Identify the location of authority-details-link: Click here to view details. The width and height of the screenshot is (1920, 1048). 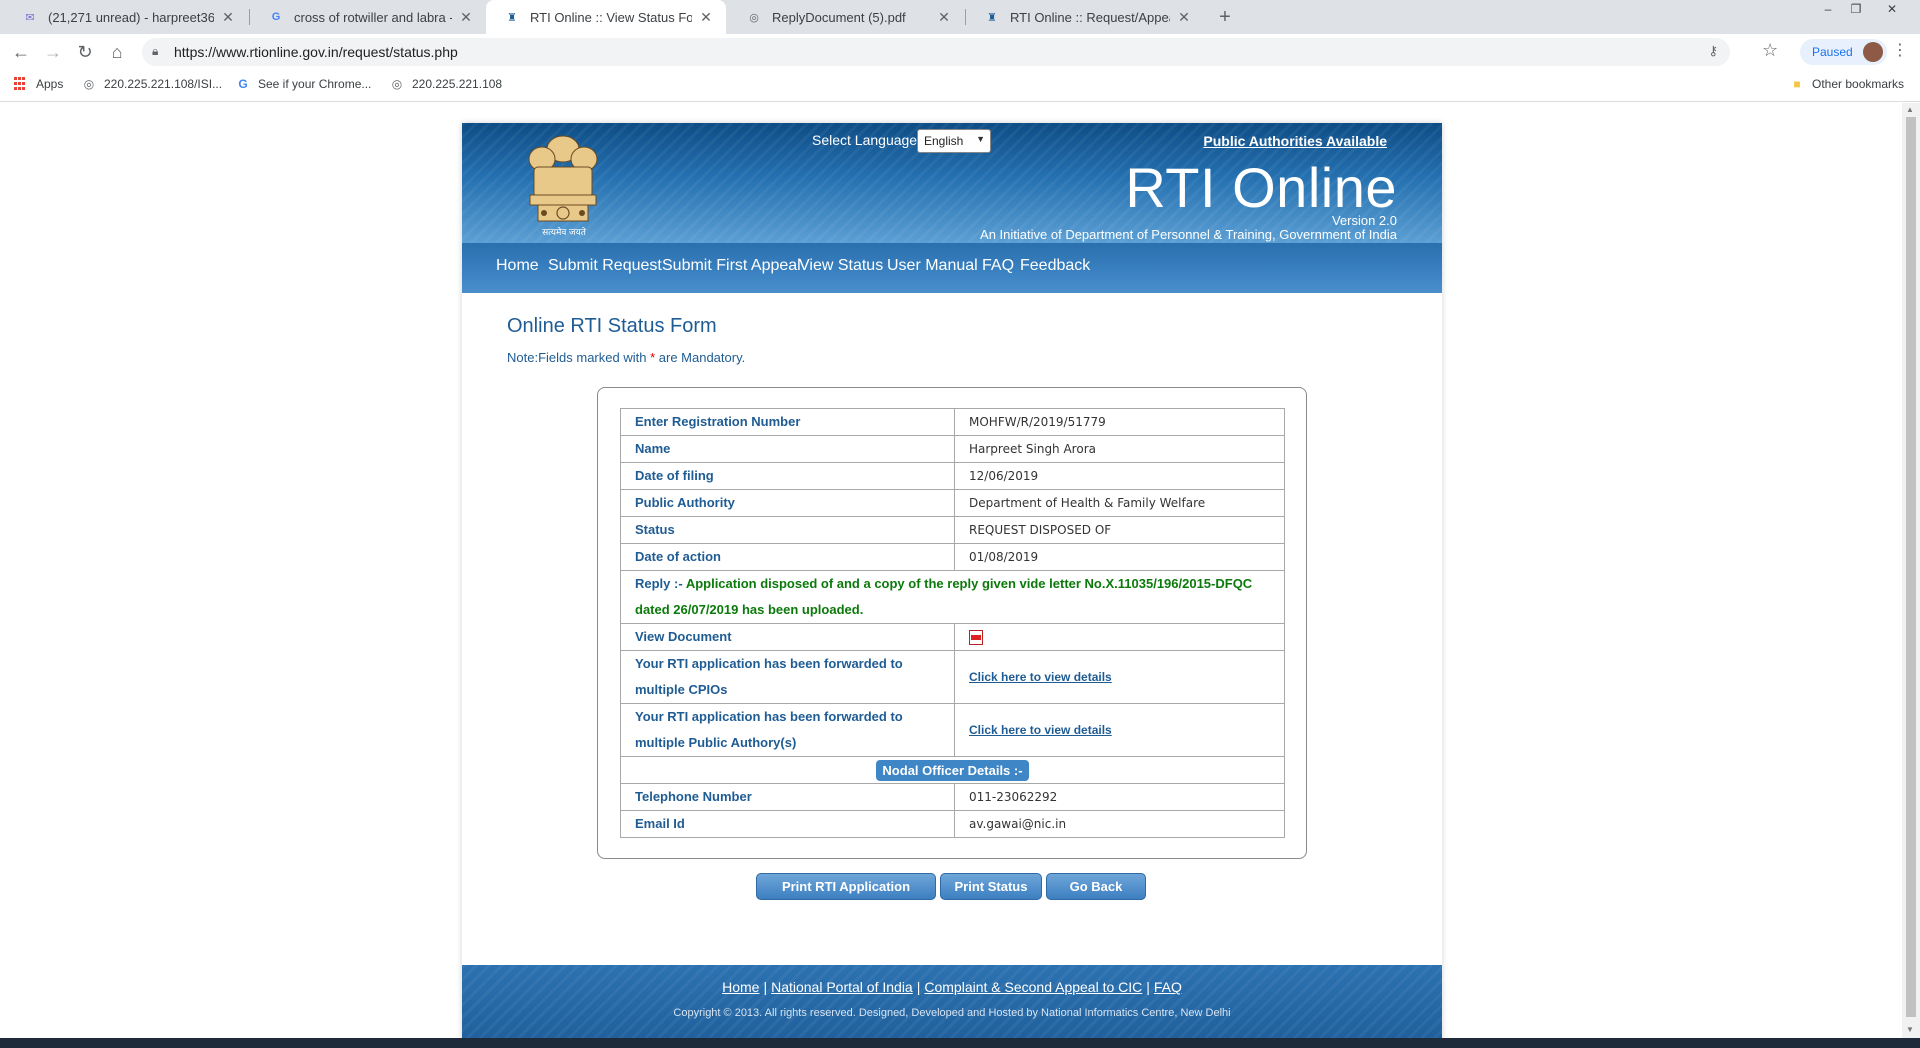
(1040, 730).